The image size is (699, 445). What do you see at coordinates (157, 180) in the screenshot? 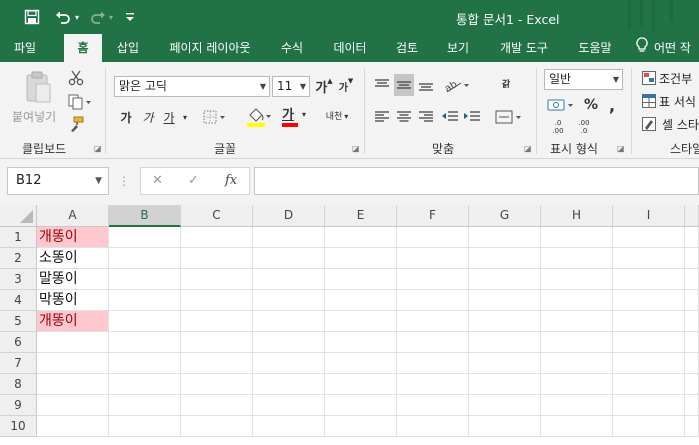
I see `cancel-icon: ✕` at bounding box center [157, 180].